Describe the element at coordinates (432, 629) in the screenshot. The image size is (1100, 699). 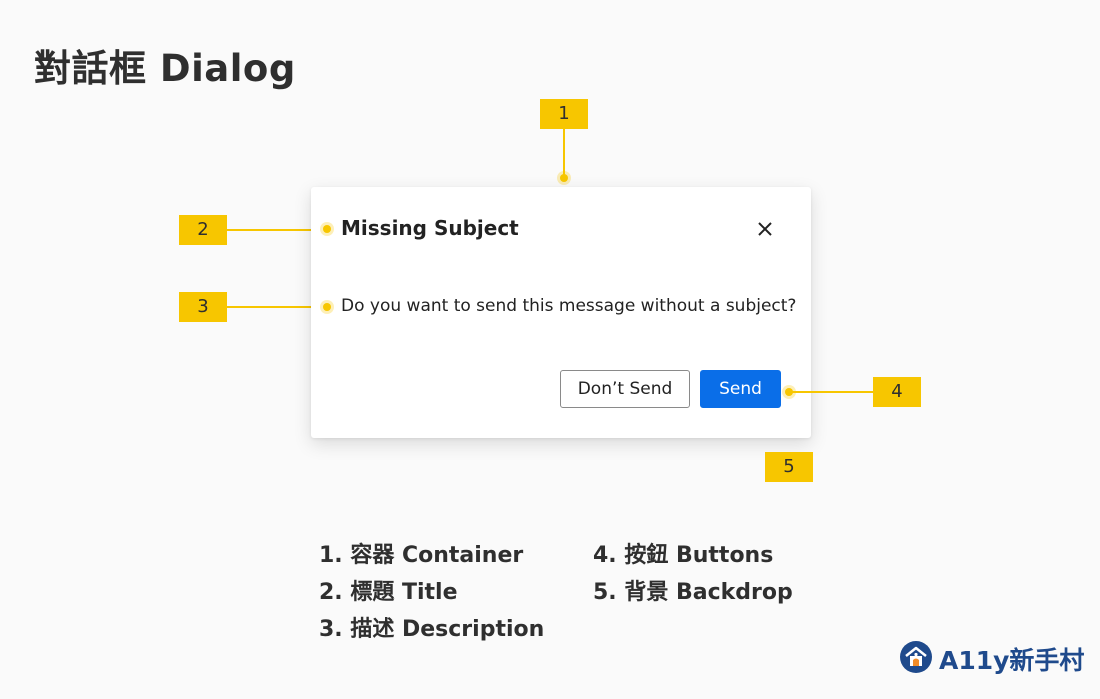
I see `legend-item-description: 3. 描述 Description` at that location.